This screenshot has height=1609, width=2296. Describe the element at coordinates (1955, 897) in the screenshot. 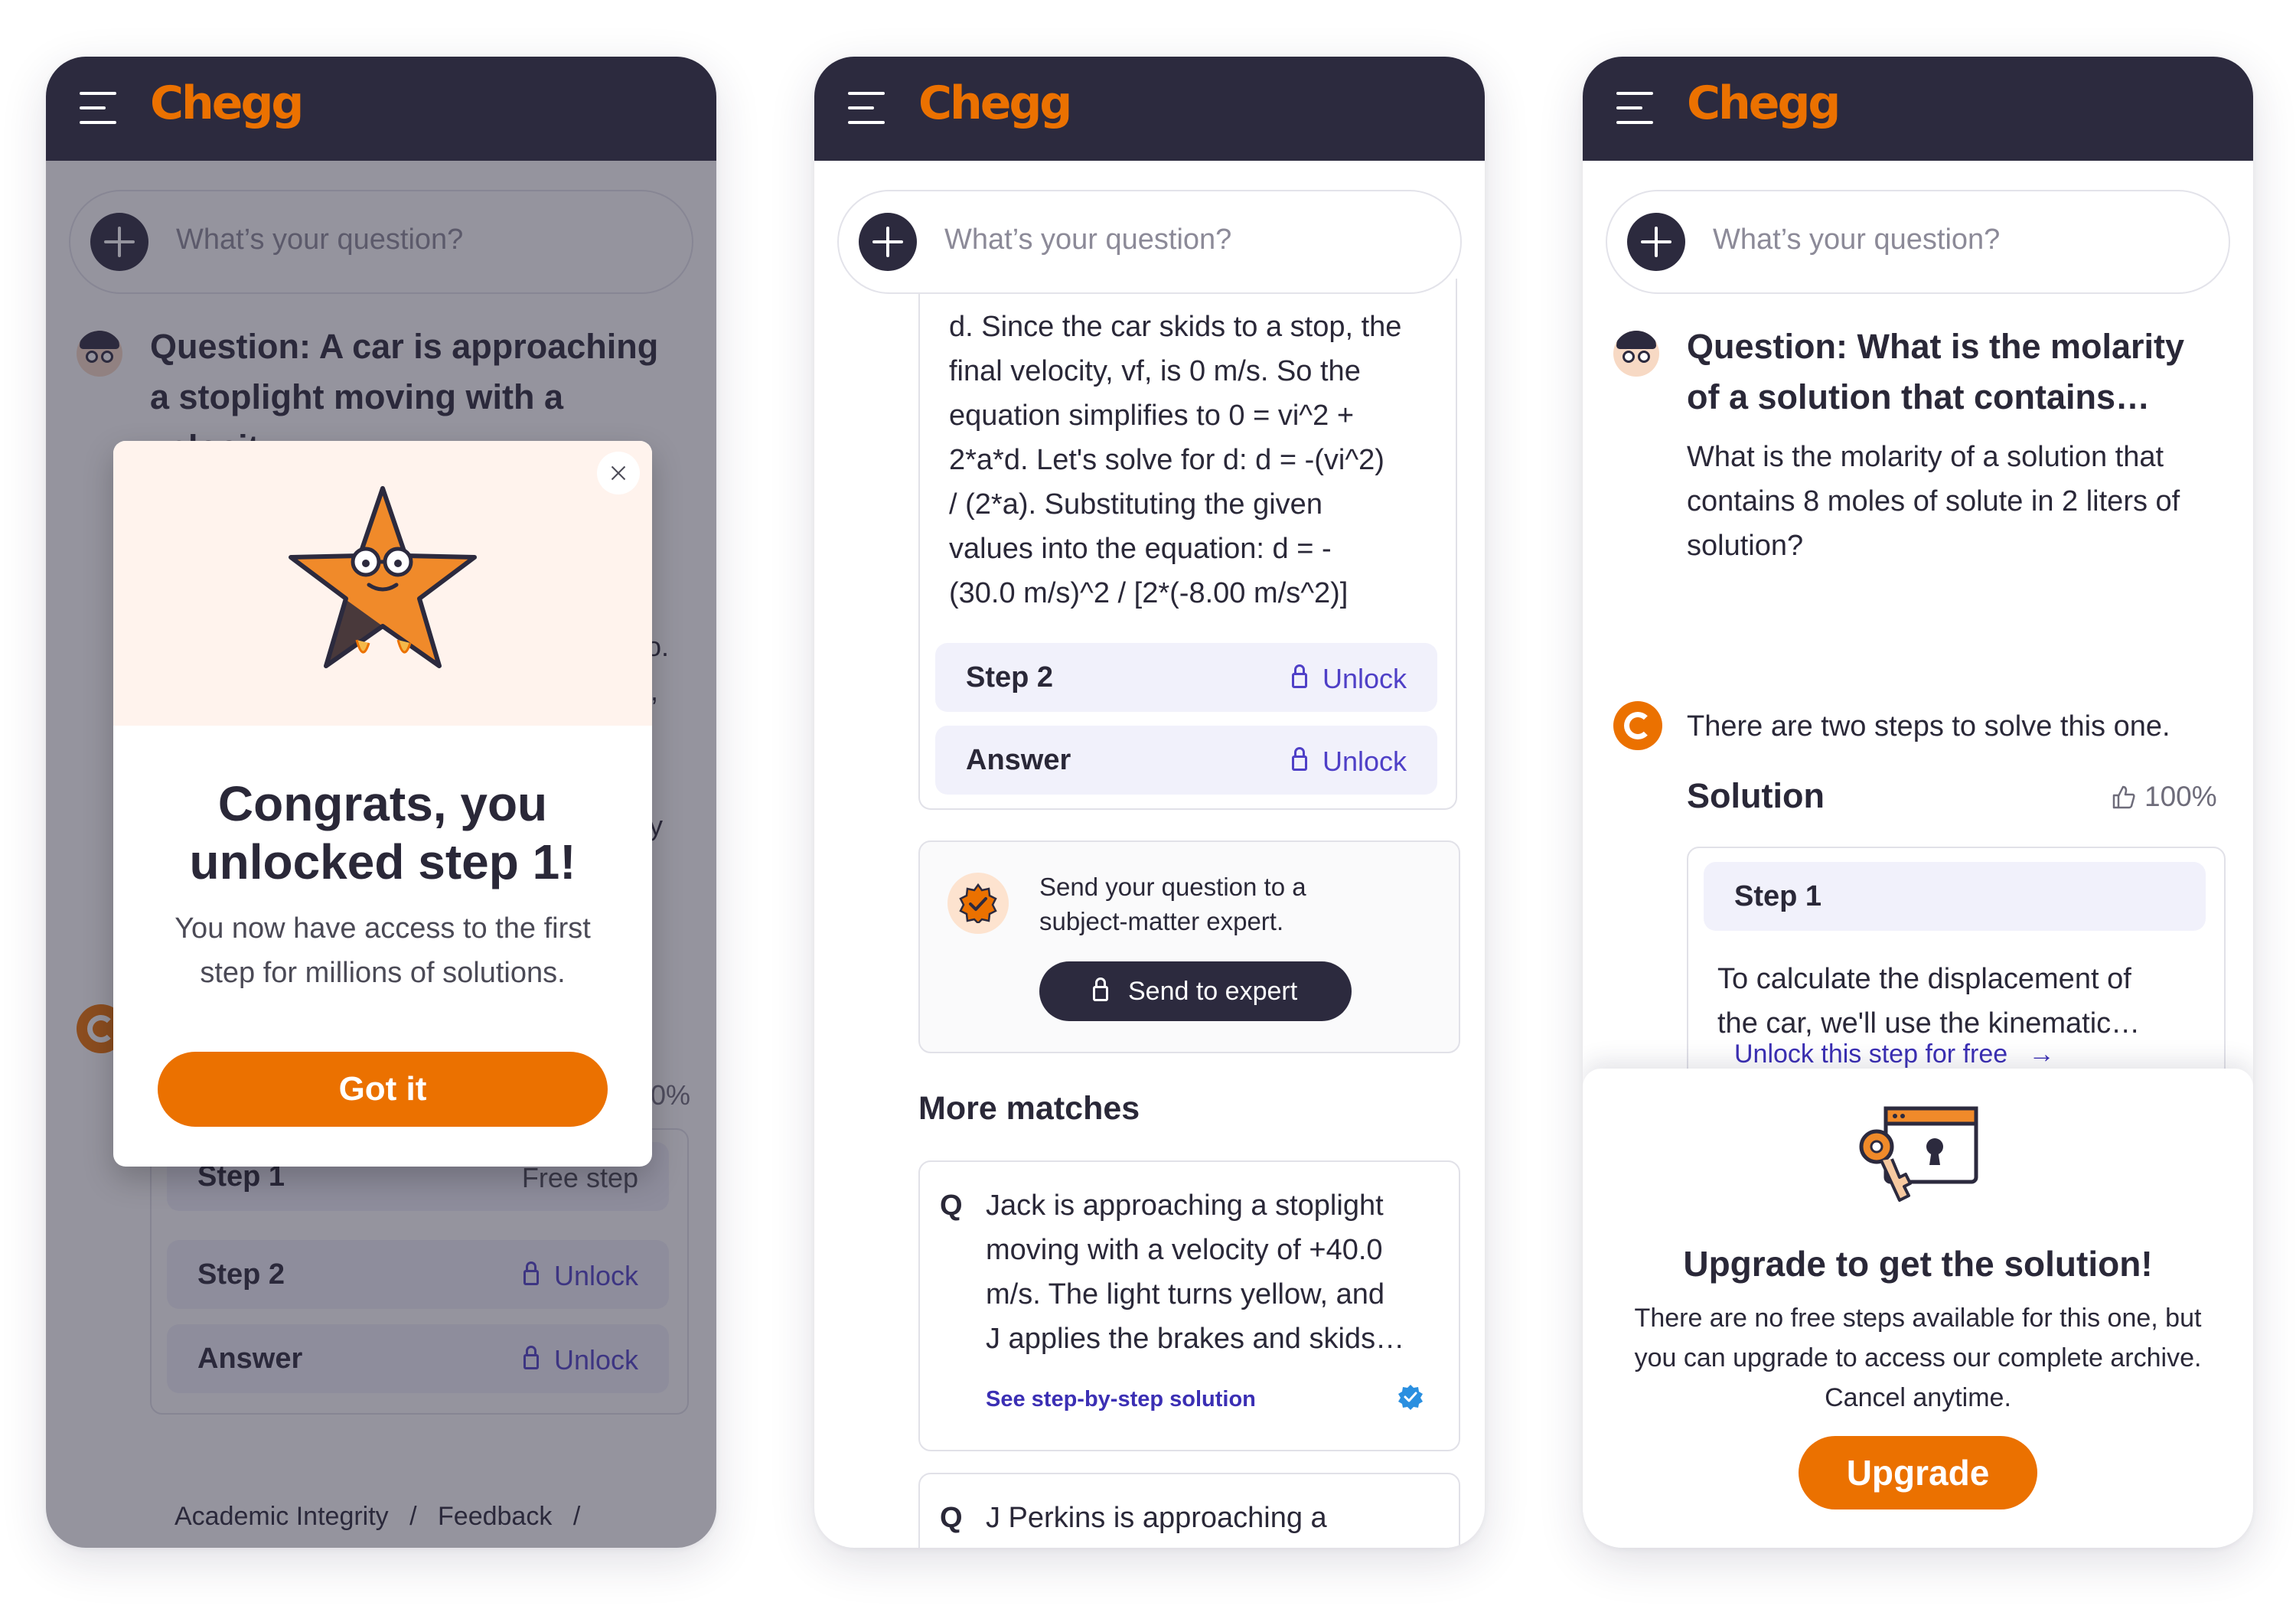

I see `step-row-1: Step 1` at that location.